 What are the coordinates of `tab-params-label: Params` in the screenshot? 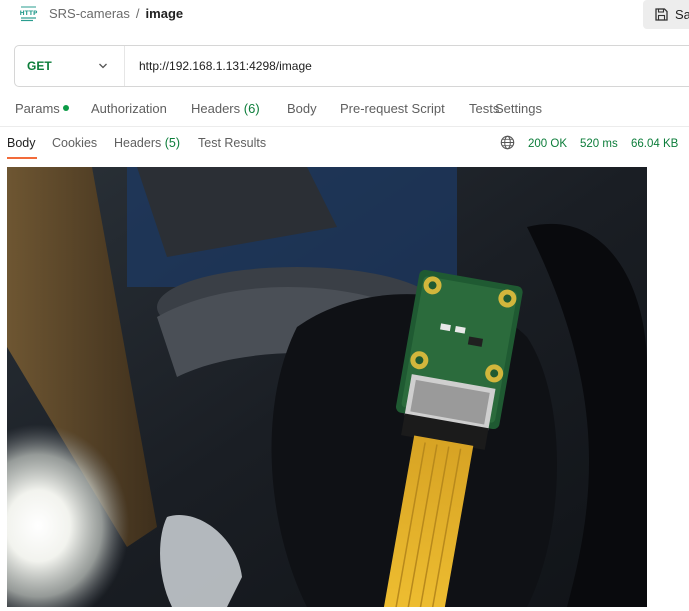 It's located at (37, 108).